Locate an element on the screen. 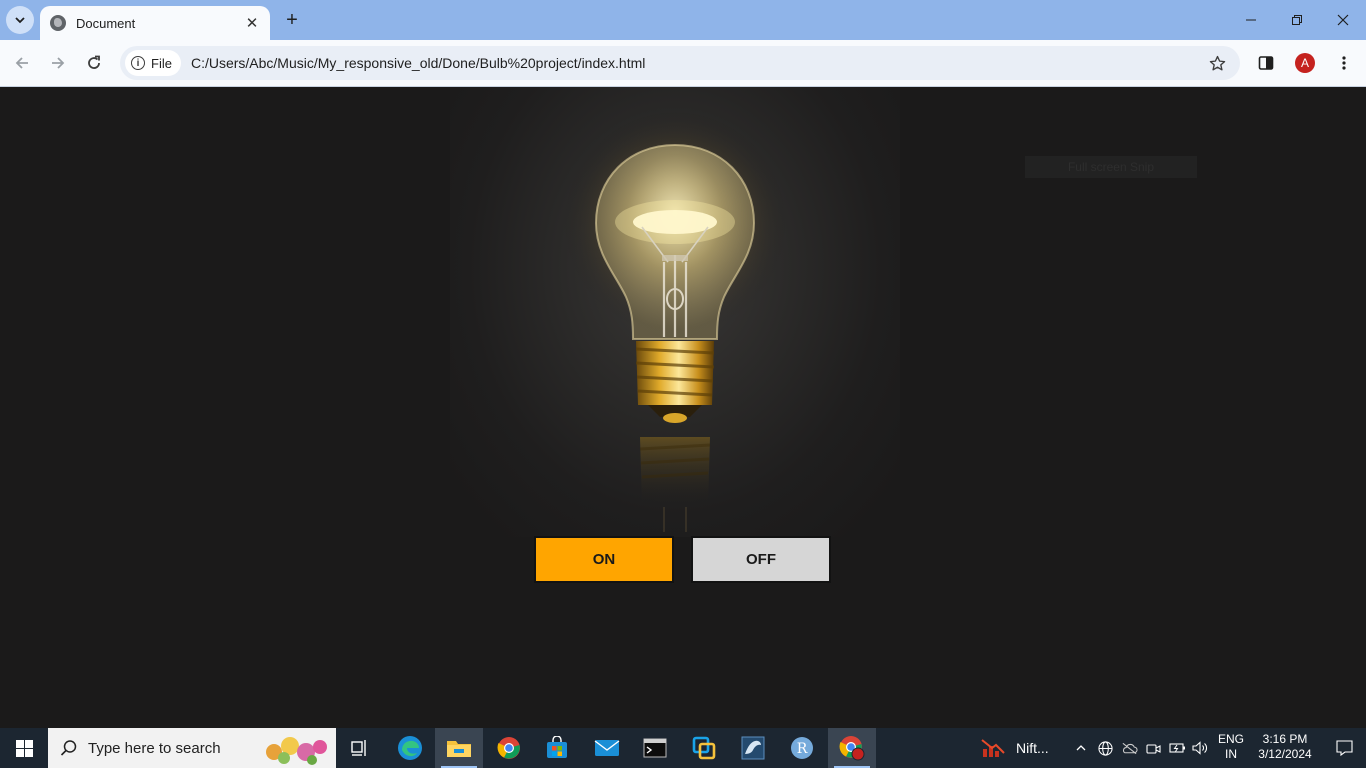  language-region: IN is located at coordinates (1231, 754).